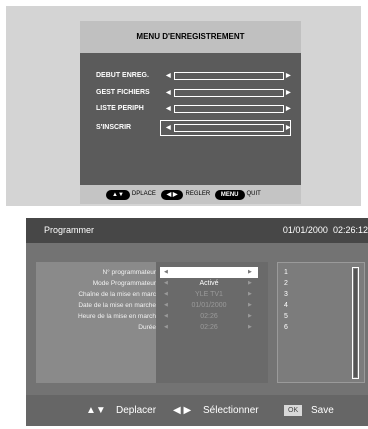 The image size is (368, 429). I want to click on start-date-value: 01/01/2000, so click(209, 305).